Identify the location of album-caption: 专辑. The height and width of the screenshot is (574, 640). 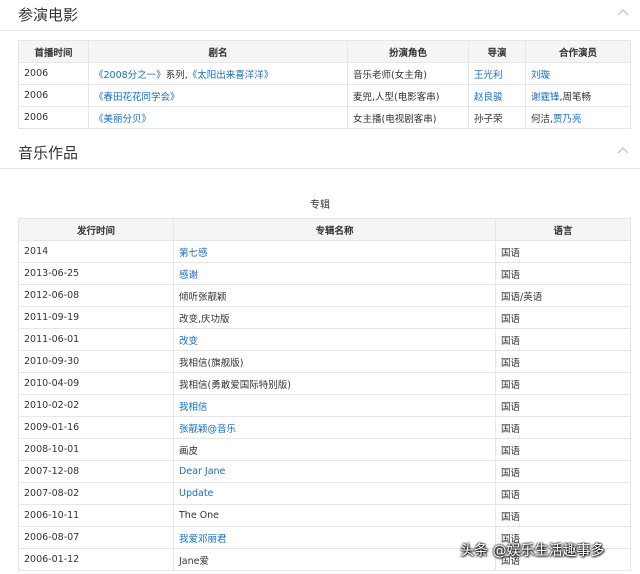
(320, 205).